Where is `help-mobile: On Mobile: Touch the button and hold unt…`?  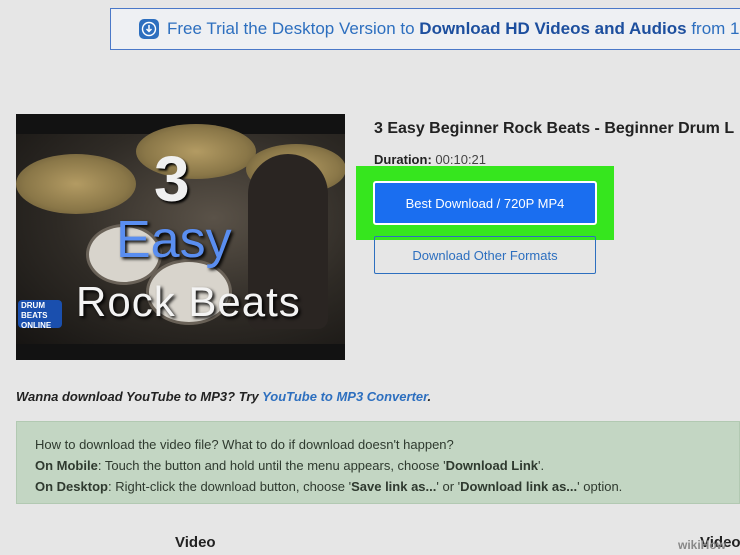
help-mobile: On Mobile: Touch the button and hold unt… is located at coordinates (387, 465).